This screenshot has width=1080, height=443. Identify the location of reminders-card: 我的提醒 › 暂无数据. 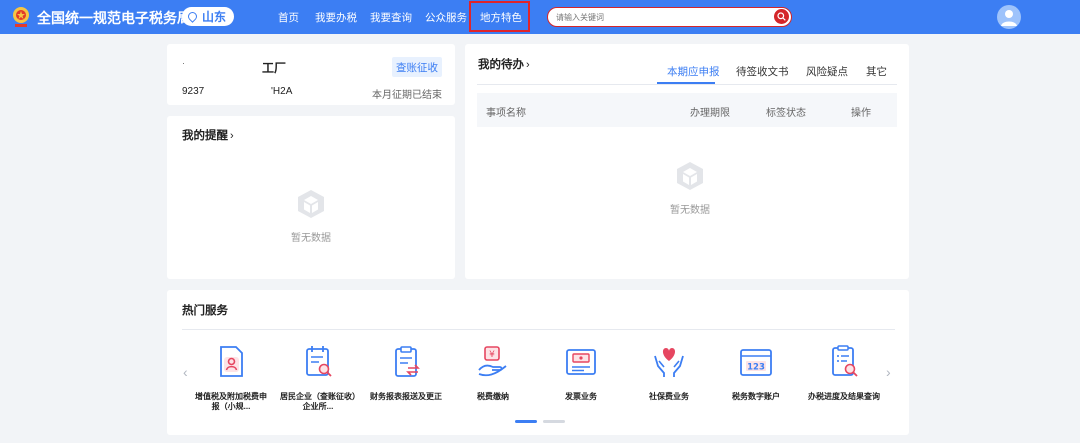
(311, 197).